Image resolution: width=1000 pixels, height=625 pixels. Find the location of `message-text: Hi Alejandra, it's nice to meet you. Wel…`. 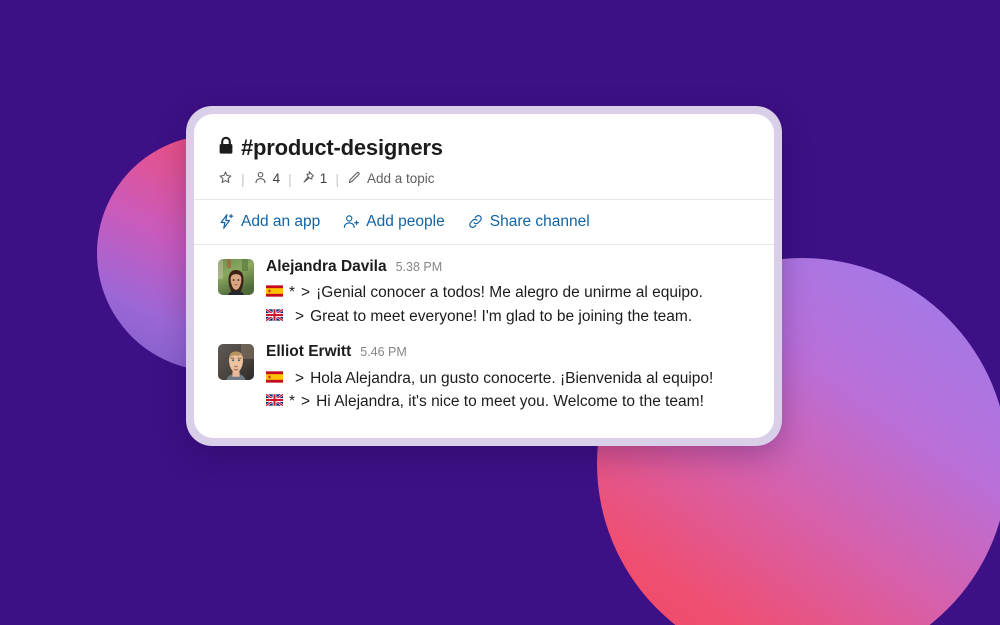

message-text: Hi Alejandra, it's nice to meet you. Wel… is located at coordinates (510, 402).